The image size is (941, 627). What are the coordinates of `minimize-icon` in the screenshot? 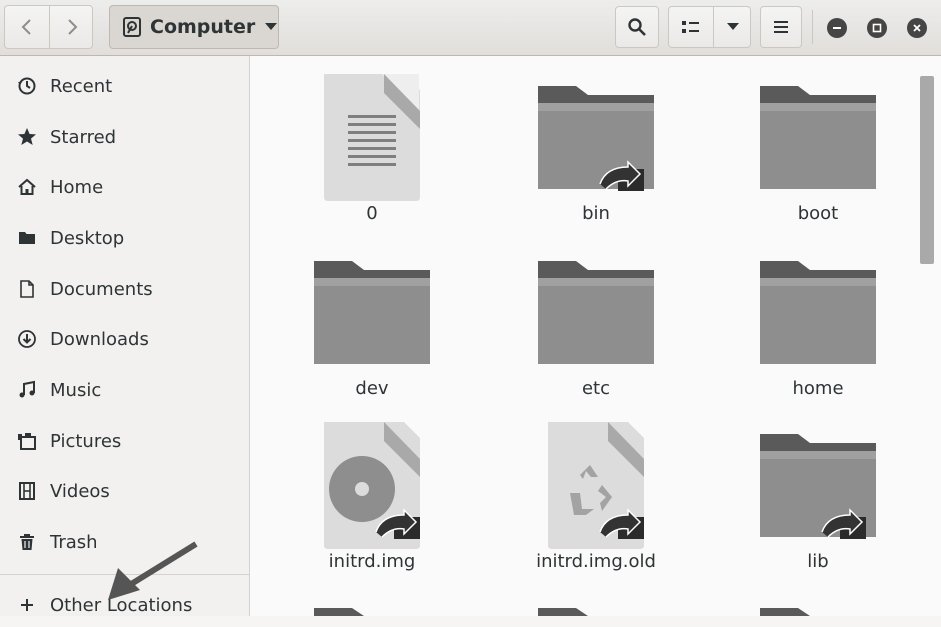 It's located at (837, 28).